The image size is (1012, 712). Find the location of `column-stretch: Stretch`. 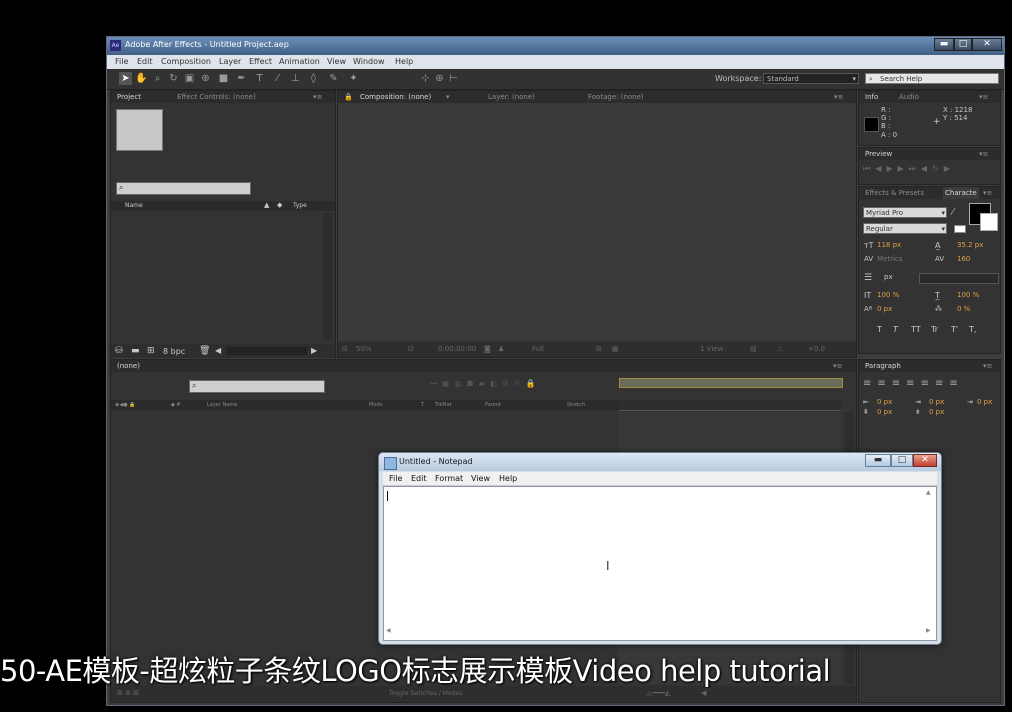

column-stretch: Stretch is located at coordinates (576, 405).